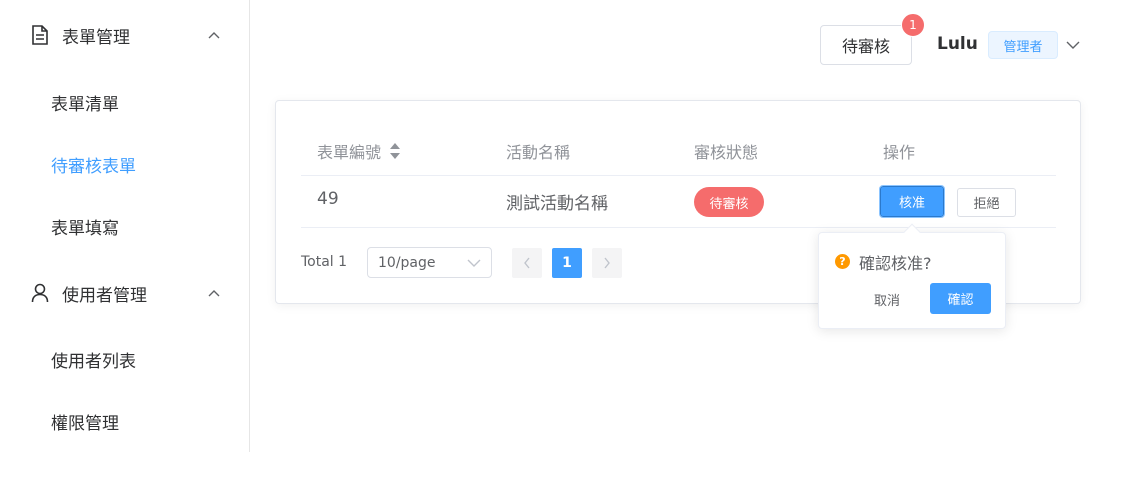  I want to click on sidebar-item-label: 待審核表單, so click(93, 166).